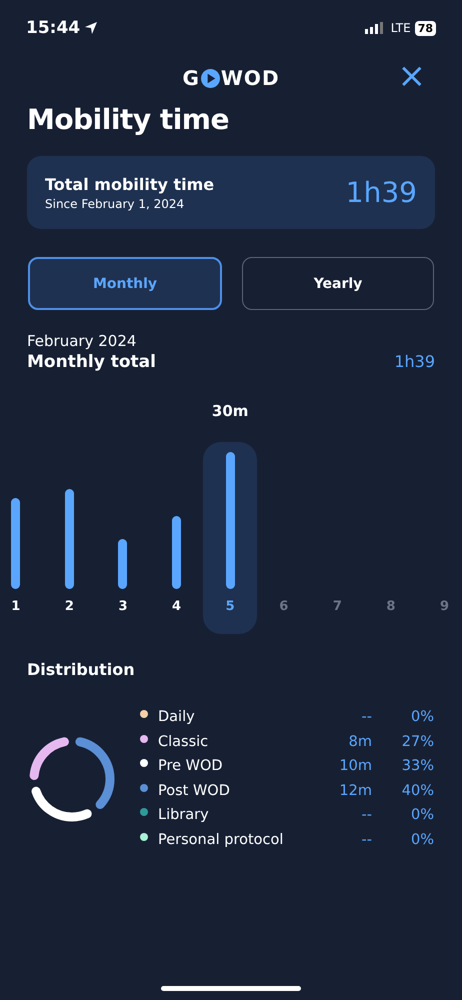 The width and height of the screenshot is (462, 1000). What do you see at coordinates (177, 606) in the screenshot?
I see `day-label: 4` at bounding box center [177, 606].